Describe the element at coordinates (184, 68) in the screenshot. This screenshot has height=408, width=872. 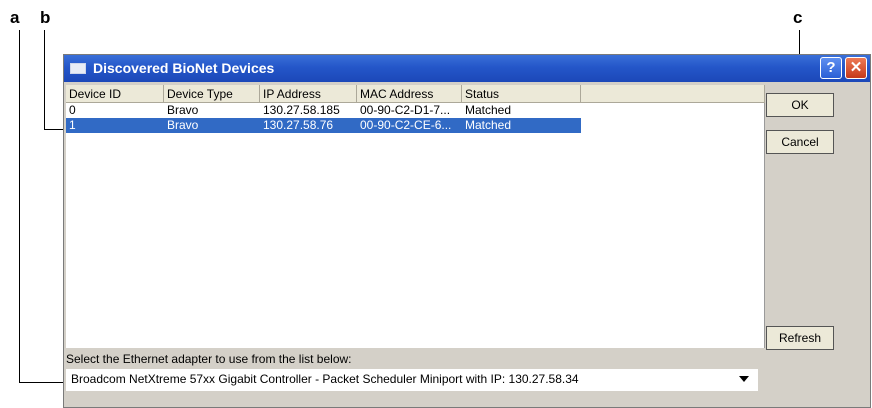
I see `window-title: Discovered BioNet Devices` at that location.